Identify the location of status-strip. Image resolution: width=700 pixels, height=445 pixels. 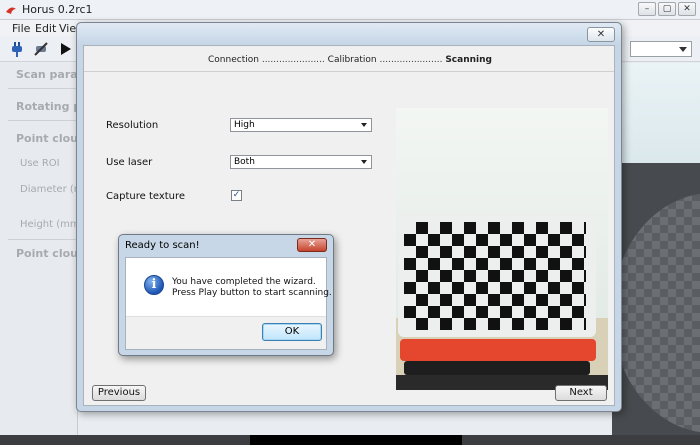
(350, 440).